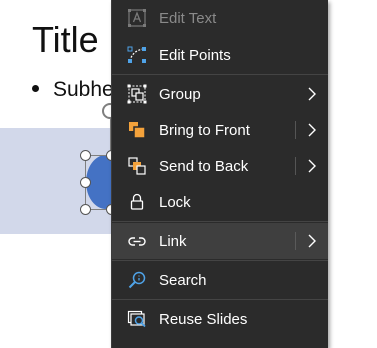 This screenshot has height=348, width=377. What do you see at coordinates (65, 40) in the screenshot?
I see `slide-title: Title` at bounding box center [65, 40].